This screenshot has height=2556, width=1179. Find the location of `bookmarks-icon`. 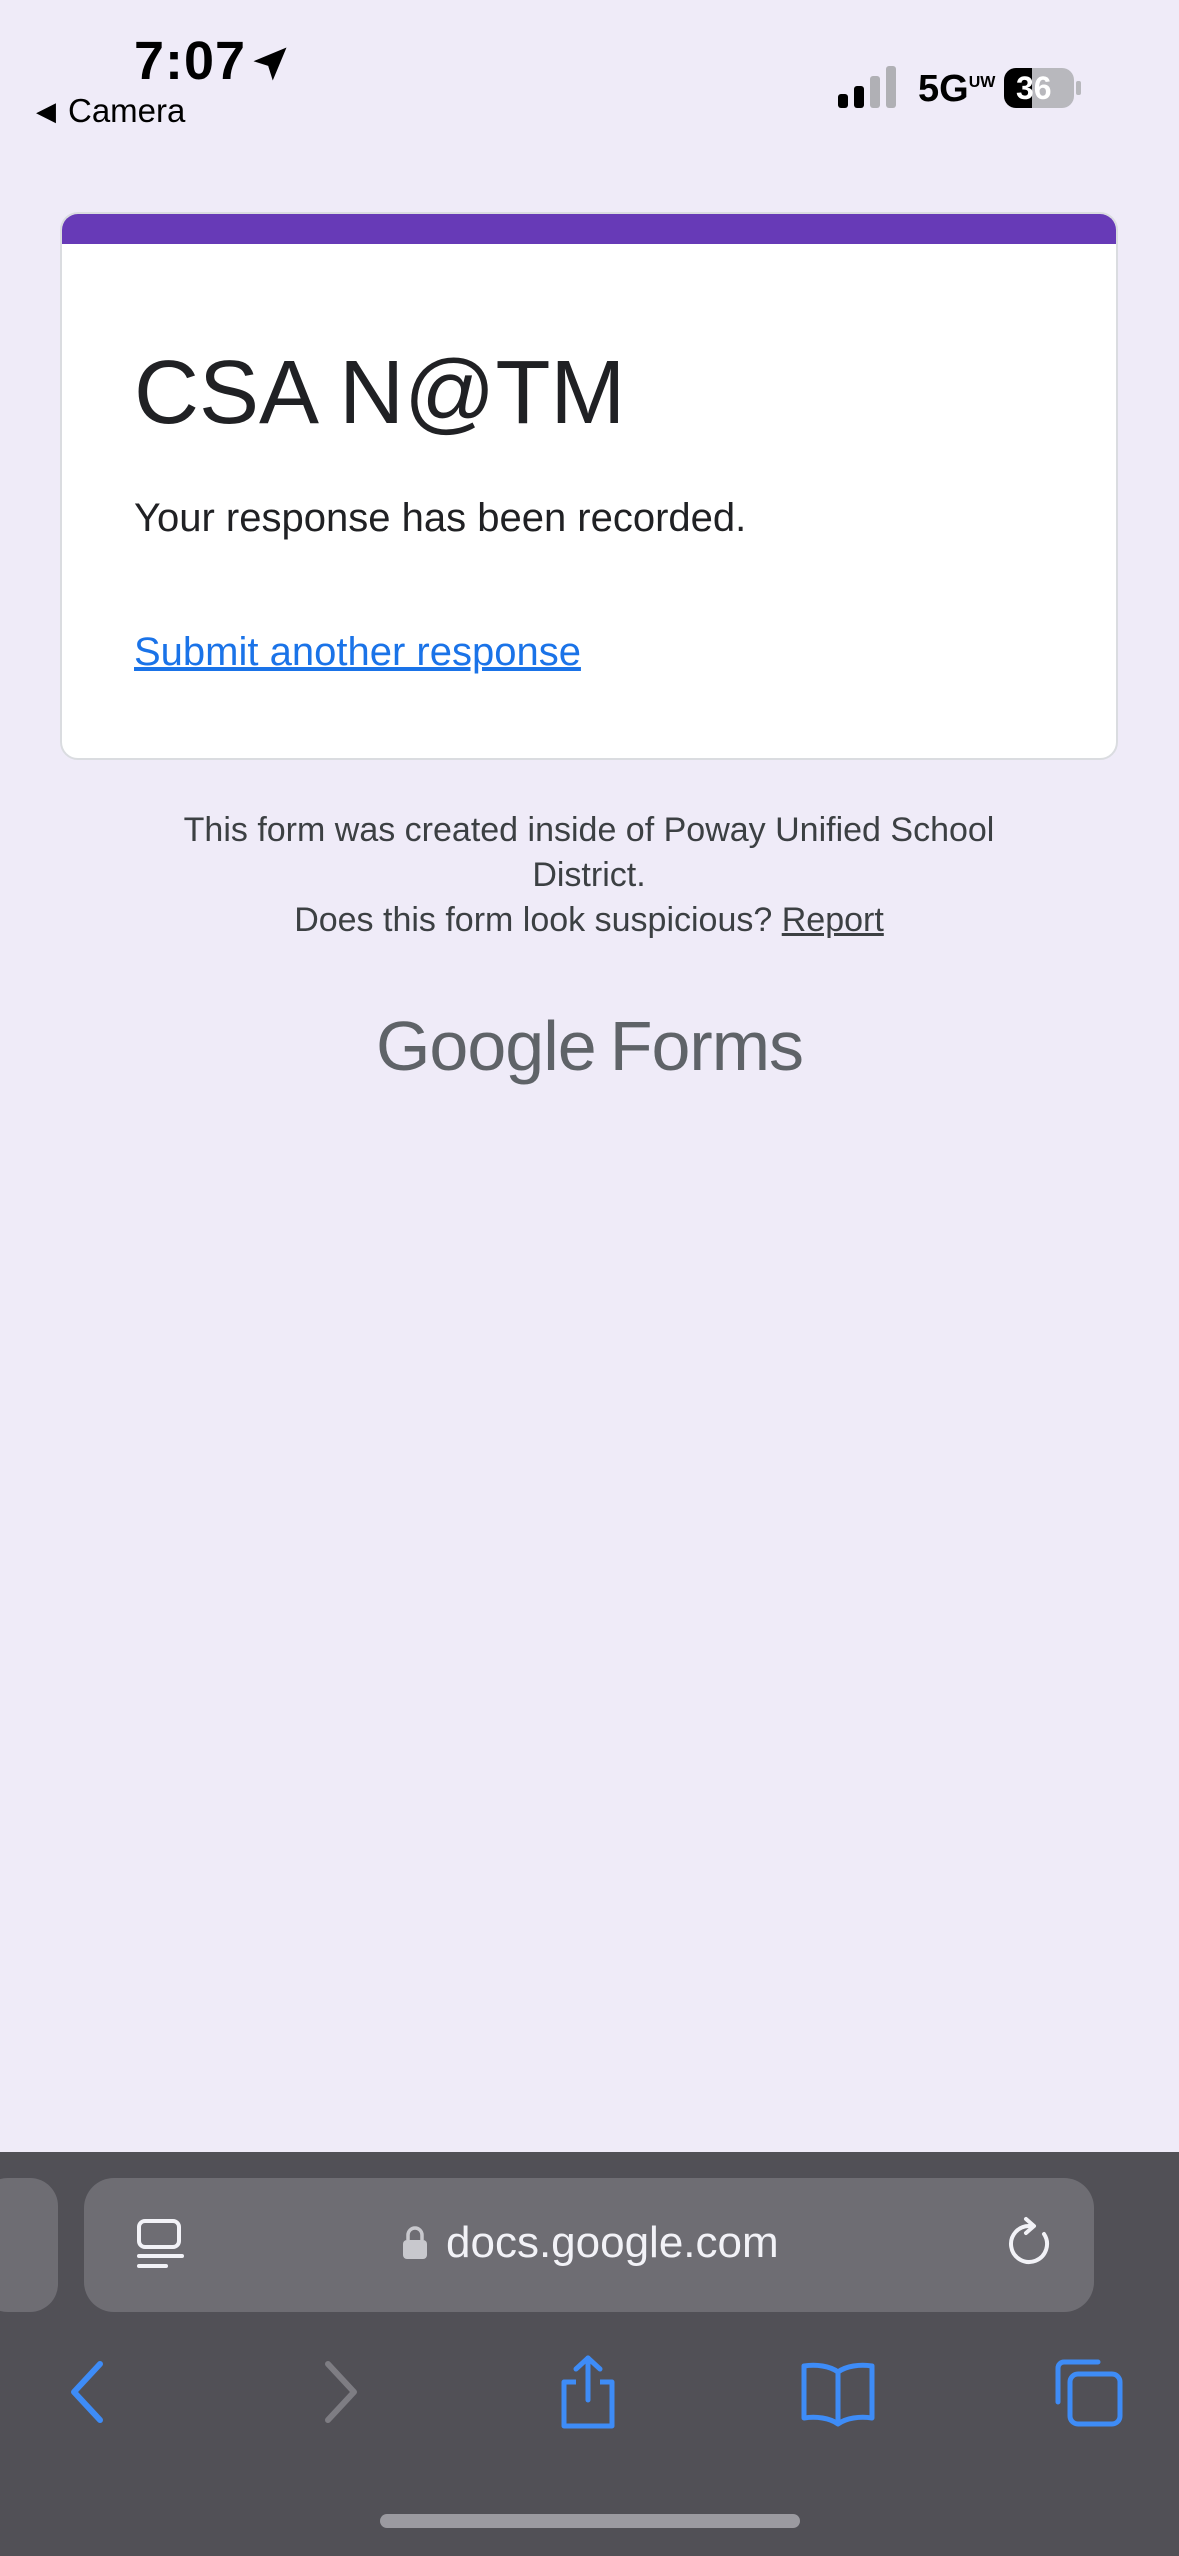

bookmarks-icon is located at coordinates (838, 2392).